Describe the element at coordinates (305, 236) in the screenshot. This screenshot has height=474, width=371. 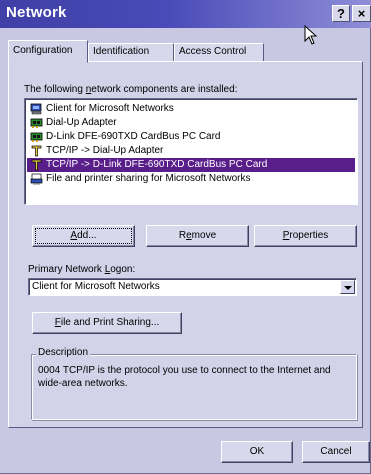
I see `properties-button: Properties` at that location.